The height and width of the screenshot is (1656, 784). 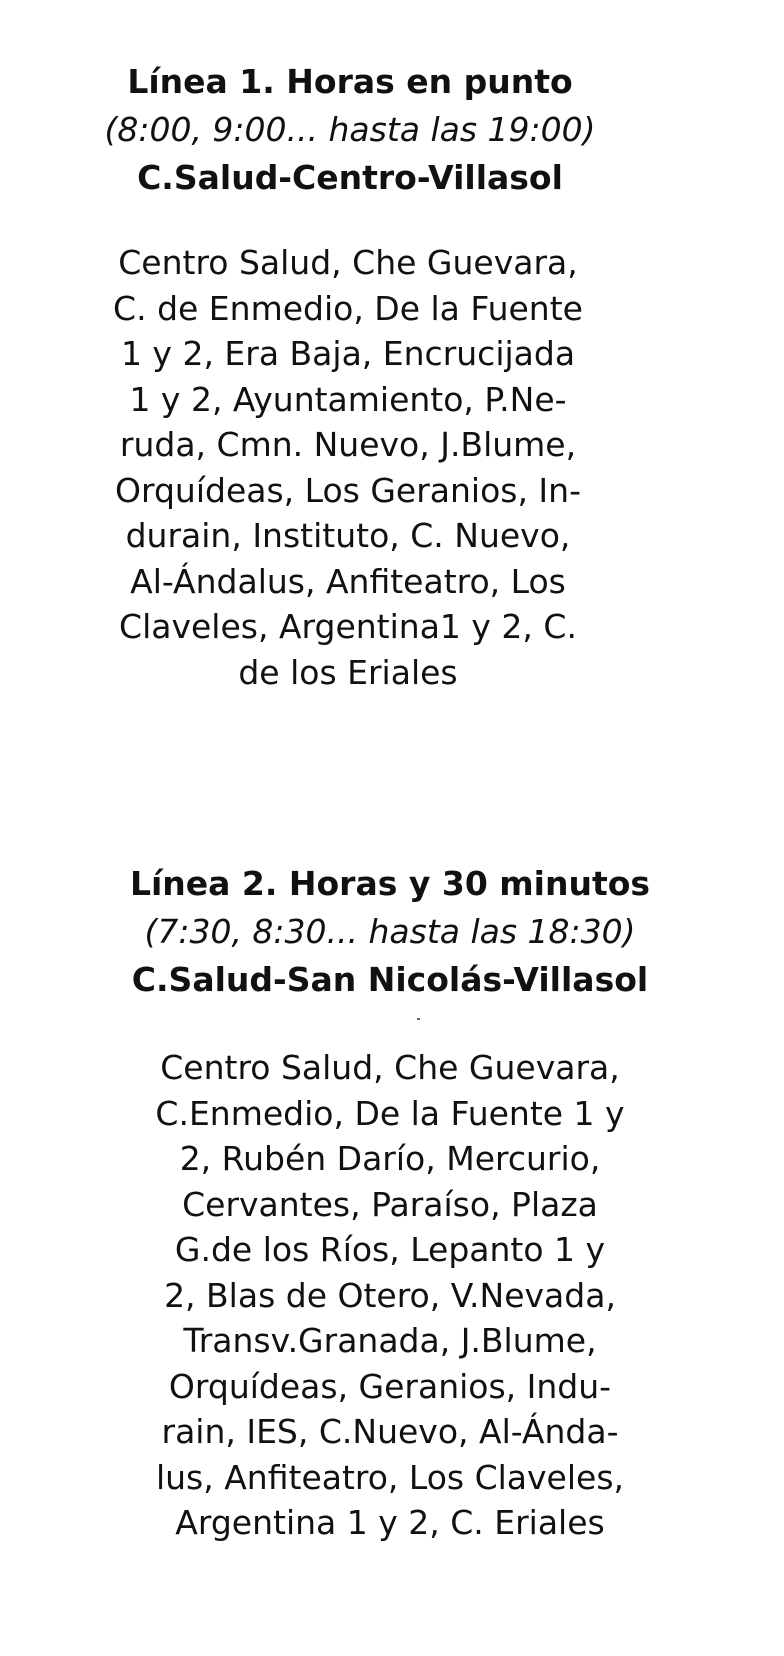 I want to click on line-1-stops-row: Claveles, Argentina1 y 2, C., so click(x=348, y=626).